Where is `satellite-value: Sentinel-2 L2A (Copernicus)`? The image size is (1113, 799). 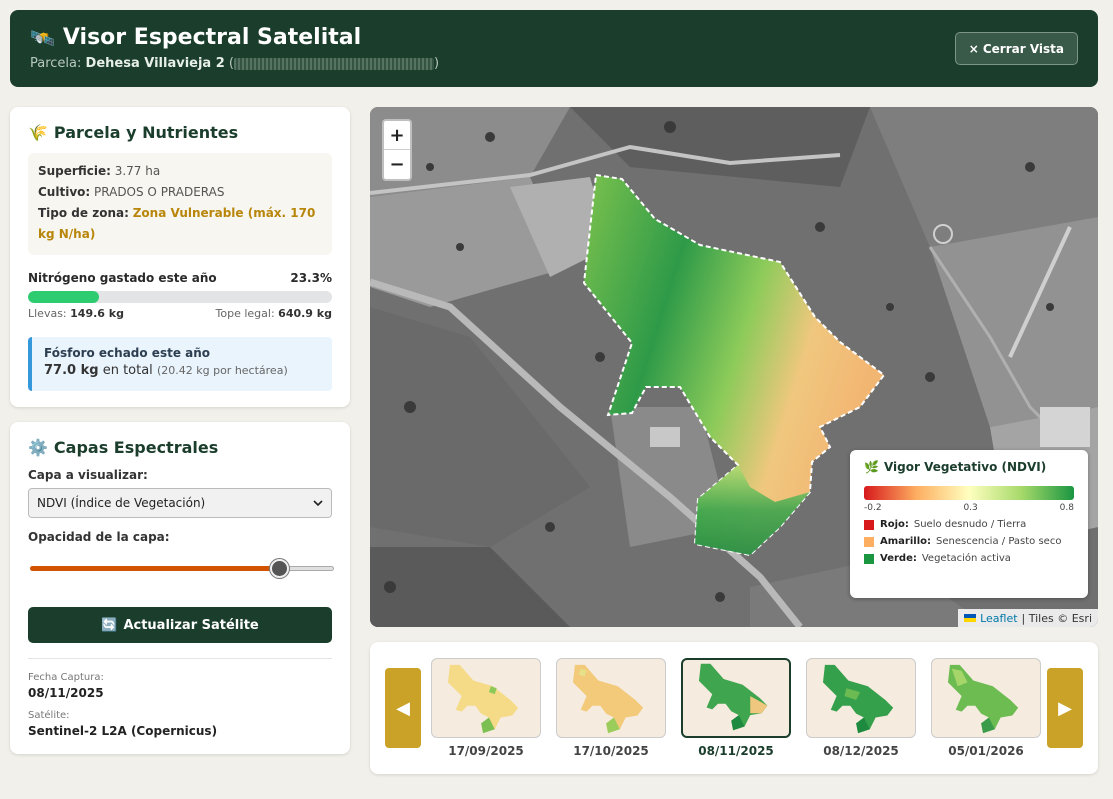
satellite-value: Sentinel-2 L2A (Copernicus) is located at coordinates (123, 731).